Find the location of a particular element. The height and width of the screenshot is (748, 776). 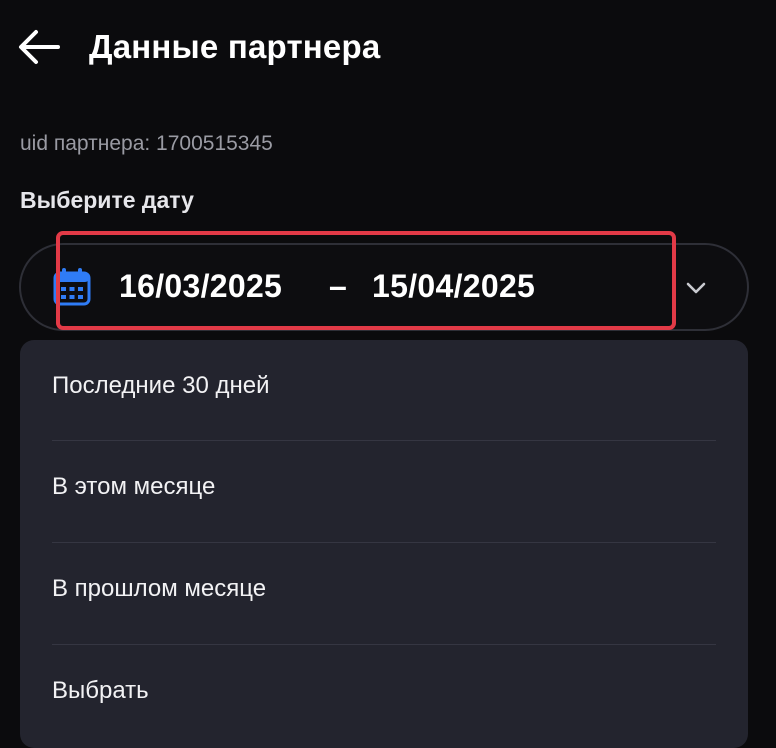

dropdown-option-label: В прошлом месяце is located at coordinates (159, 588).